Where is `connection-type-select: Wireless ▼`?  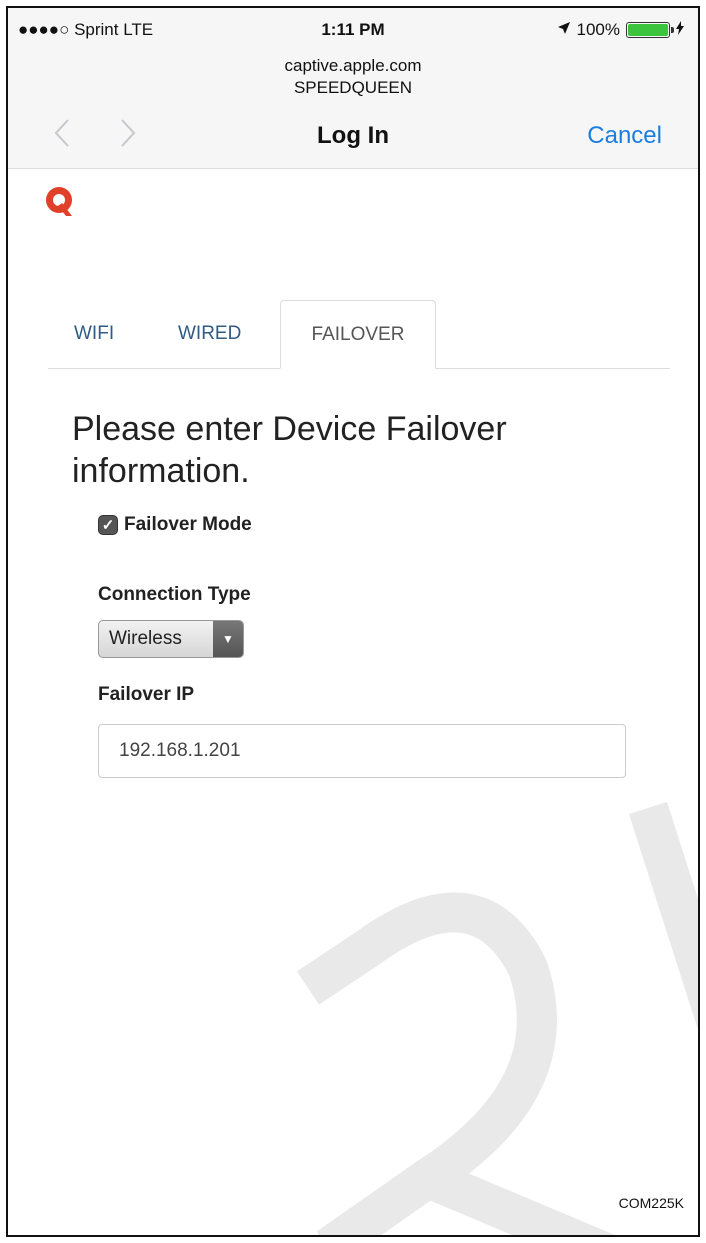 connection-type-select: Wireless ▼ is located at coordinates (171, 639).